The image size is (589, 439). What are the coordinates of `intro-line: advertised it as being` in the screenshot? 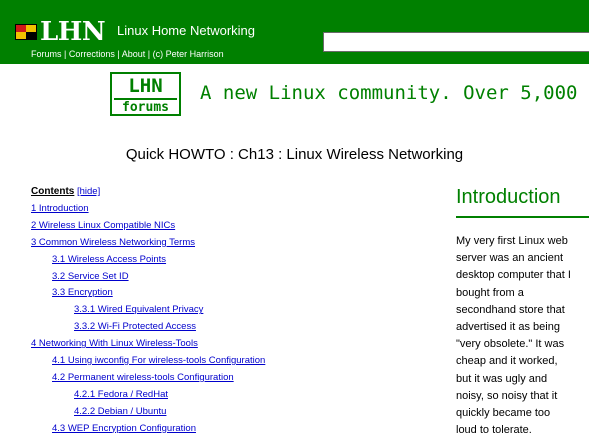 It's located at (508, 327).